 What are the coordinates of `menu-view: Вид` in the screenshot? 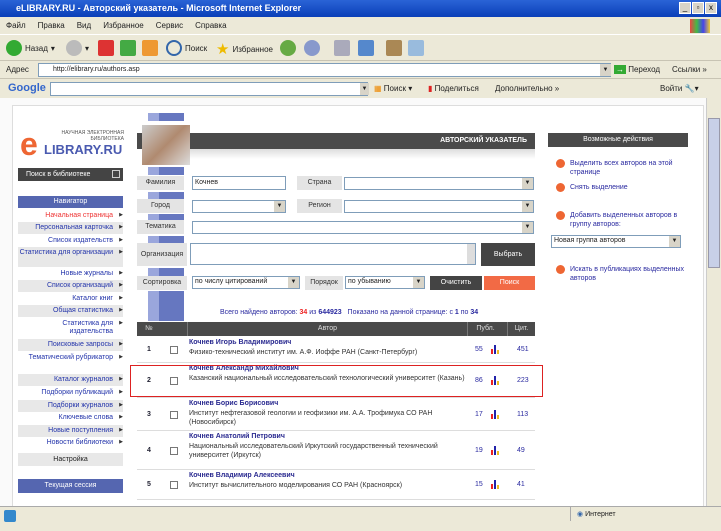 It's located at (84, 25).